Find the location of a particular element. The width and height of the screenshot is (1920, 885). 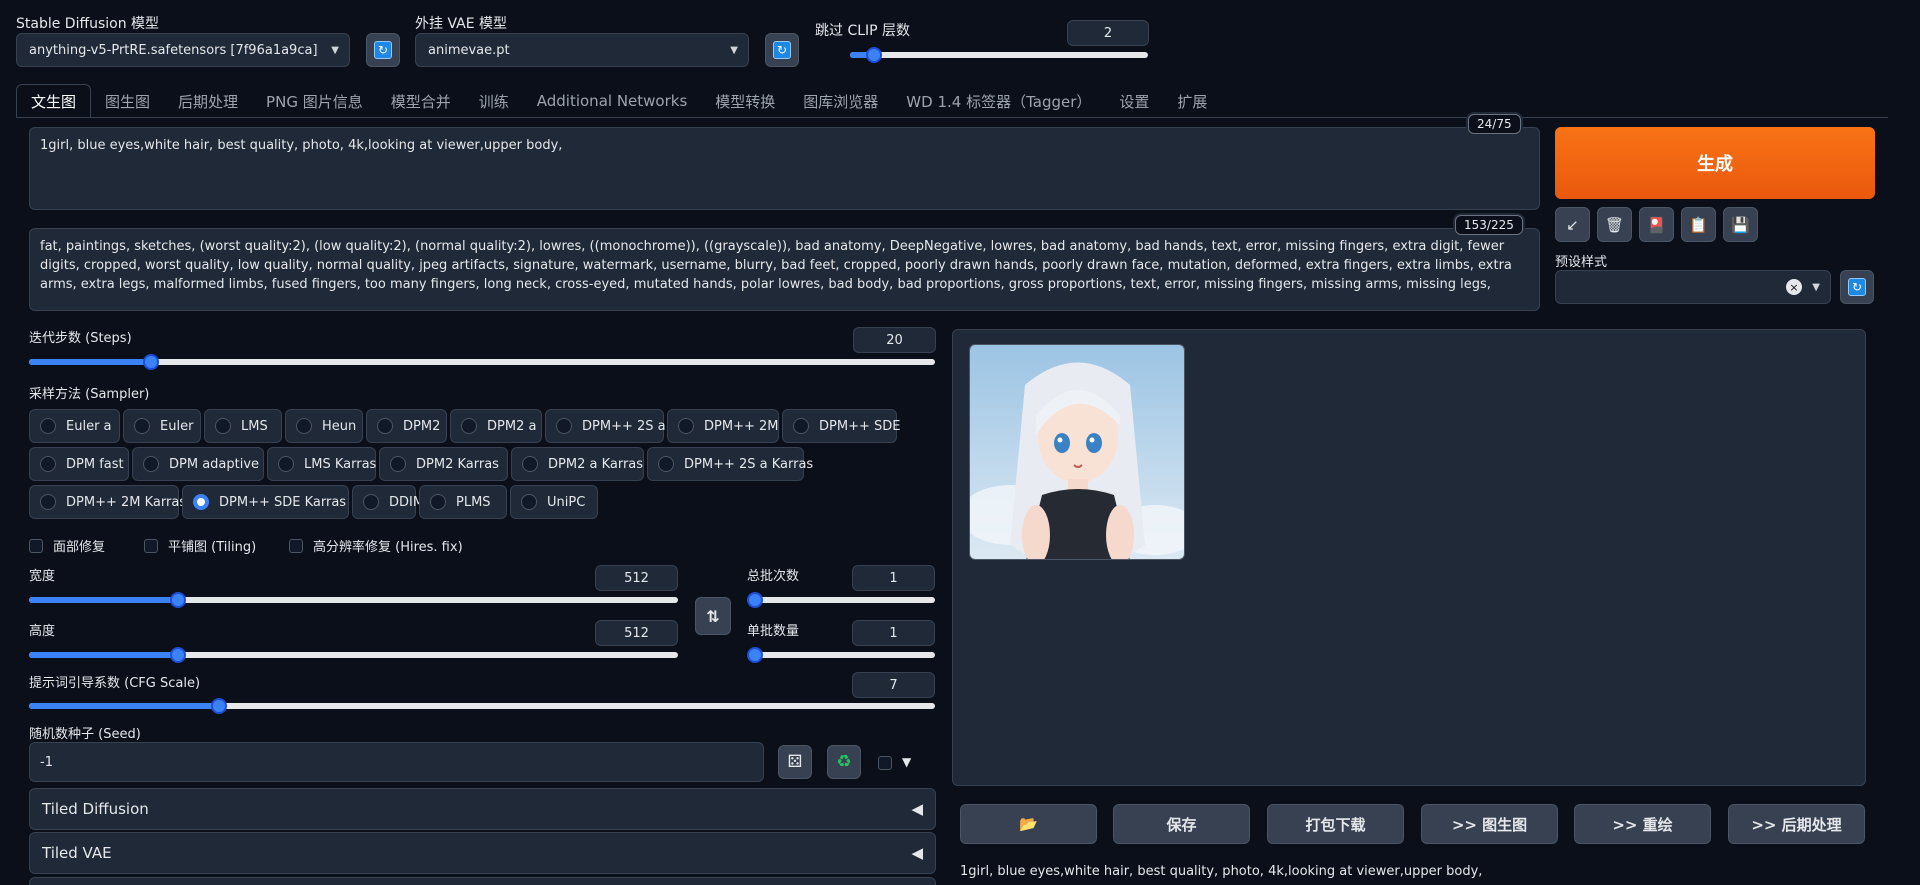

tab-2: 后期处理 is located at coordinates (208, 101).